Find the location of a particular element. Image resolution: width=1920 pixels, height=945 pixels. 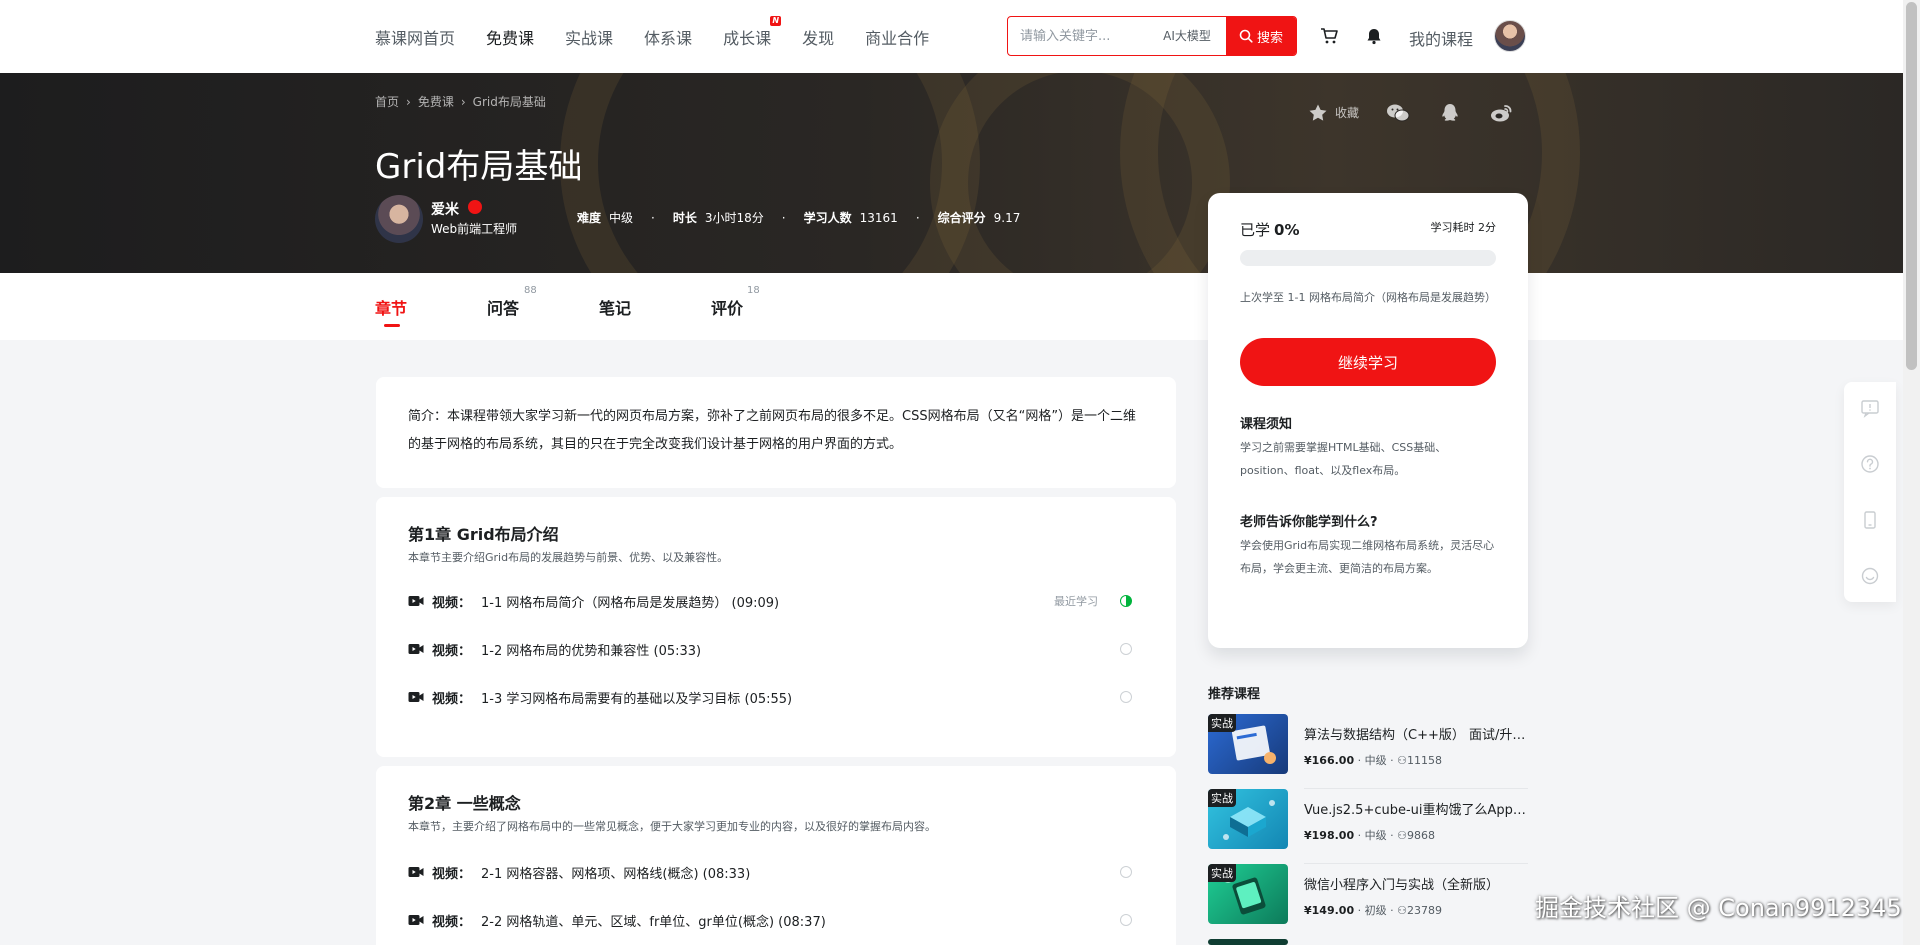

course-thumbnail: 实战 is located at coordinates (1248, 894).